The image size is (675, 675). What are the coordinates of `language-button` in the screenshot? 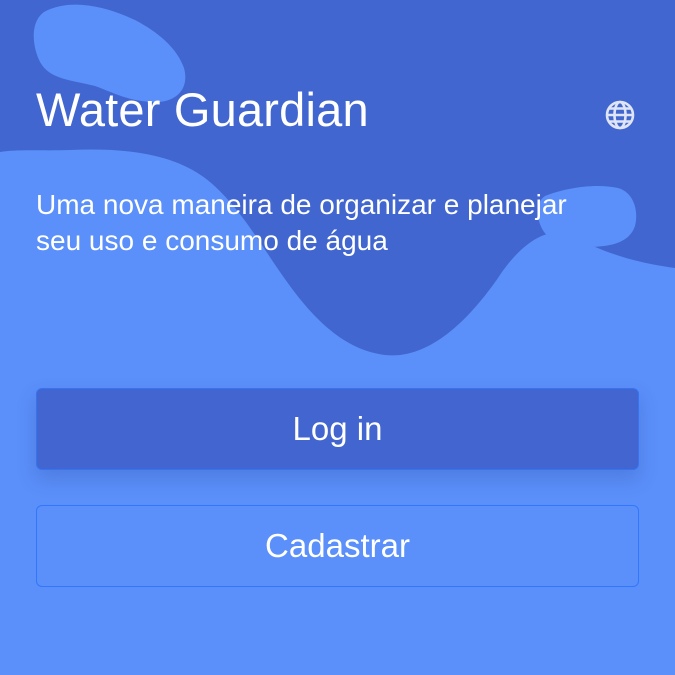 It's located at (620, 115).